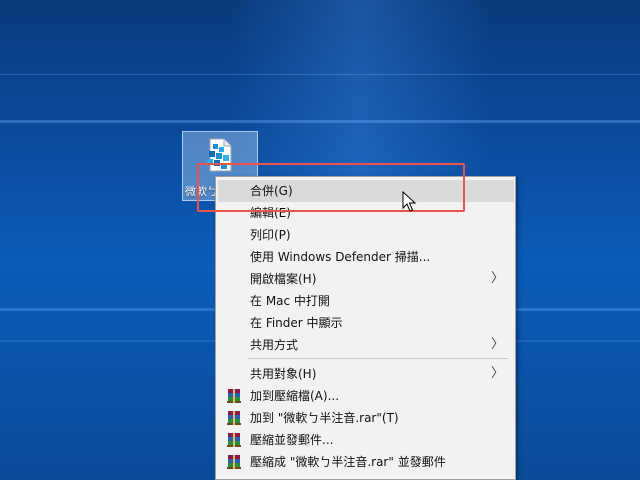 Image resolution: width=640 pixels, height=480 pixels. I want to click on menu-item-label: 共用對象(H), so click(283, 374).